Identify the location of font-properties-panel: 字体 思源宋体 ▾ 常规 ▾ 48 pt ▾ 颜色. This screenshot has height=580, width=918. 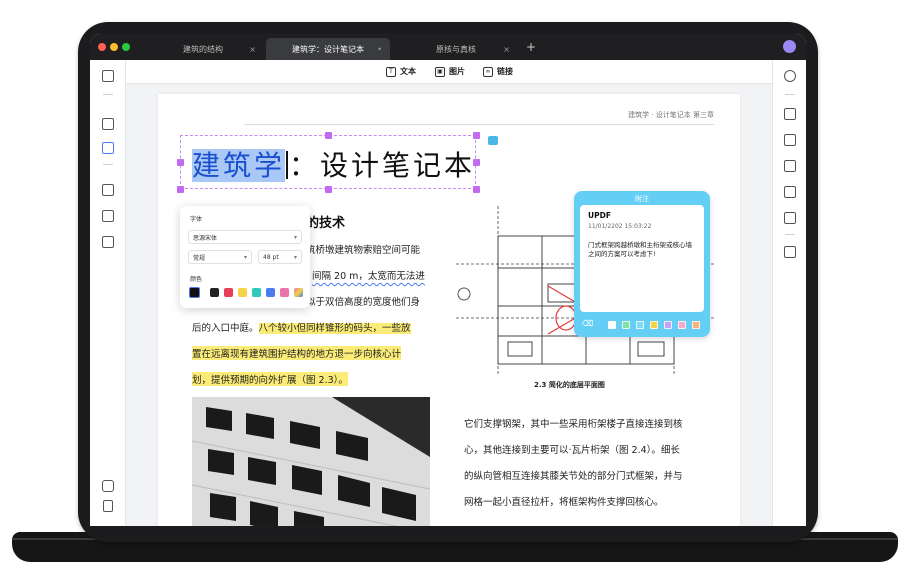
(245, 257).